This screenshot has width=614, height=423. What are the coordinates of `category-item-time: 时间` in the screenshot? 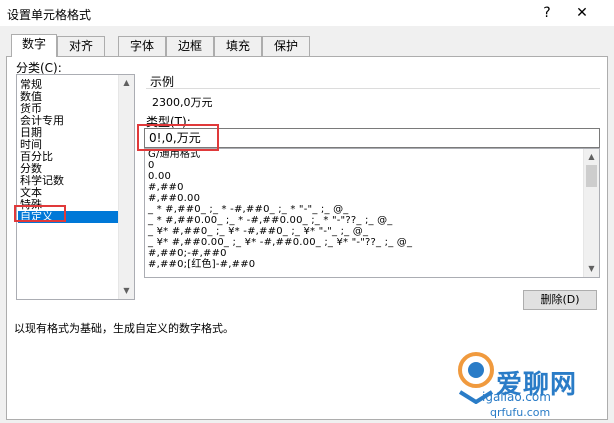 It's located at (68, 145).